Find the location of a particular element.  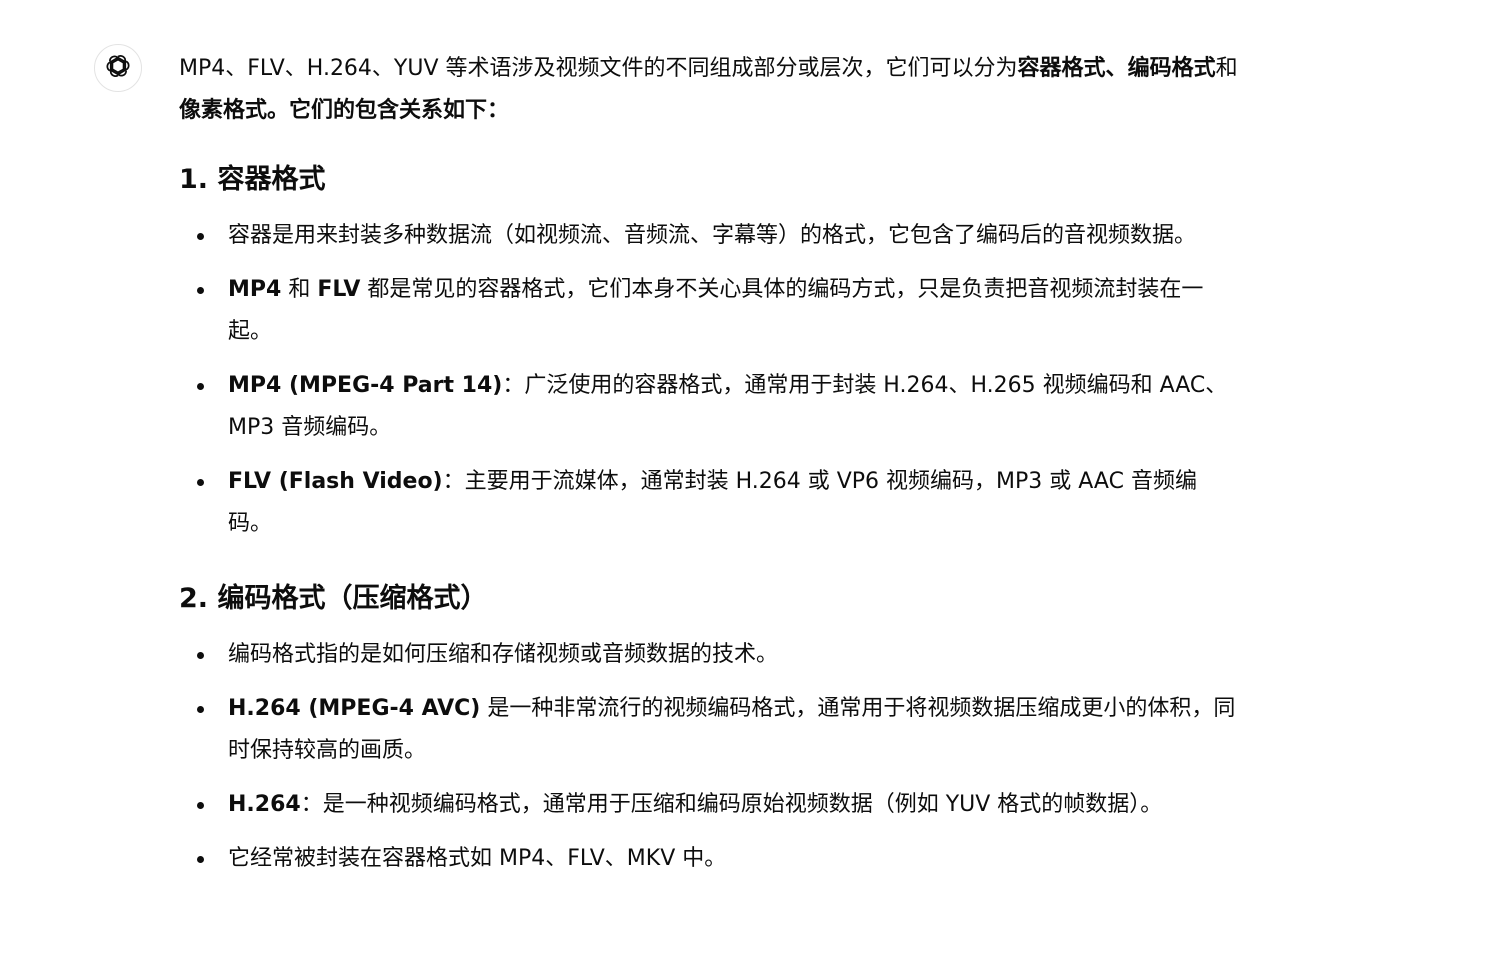

list-item-bold: H.264 (MPEG-4 AVC) is located at coordinates (354, 708).